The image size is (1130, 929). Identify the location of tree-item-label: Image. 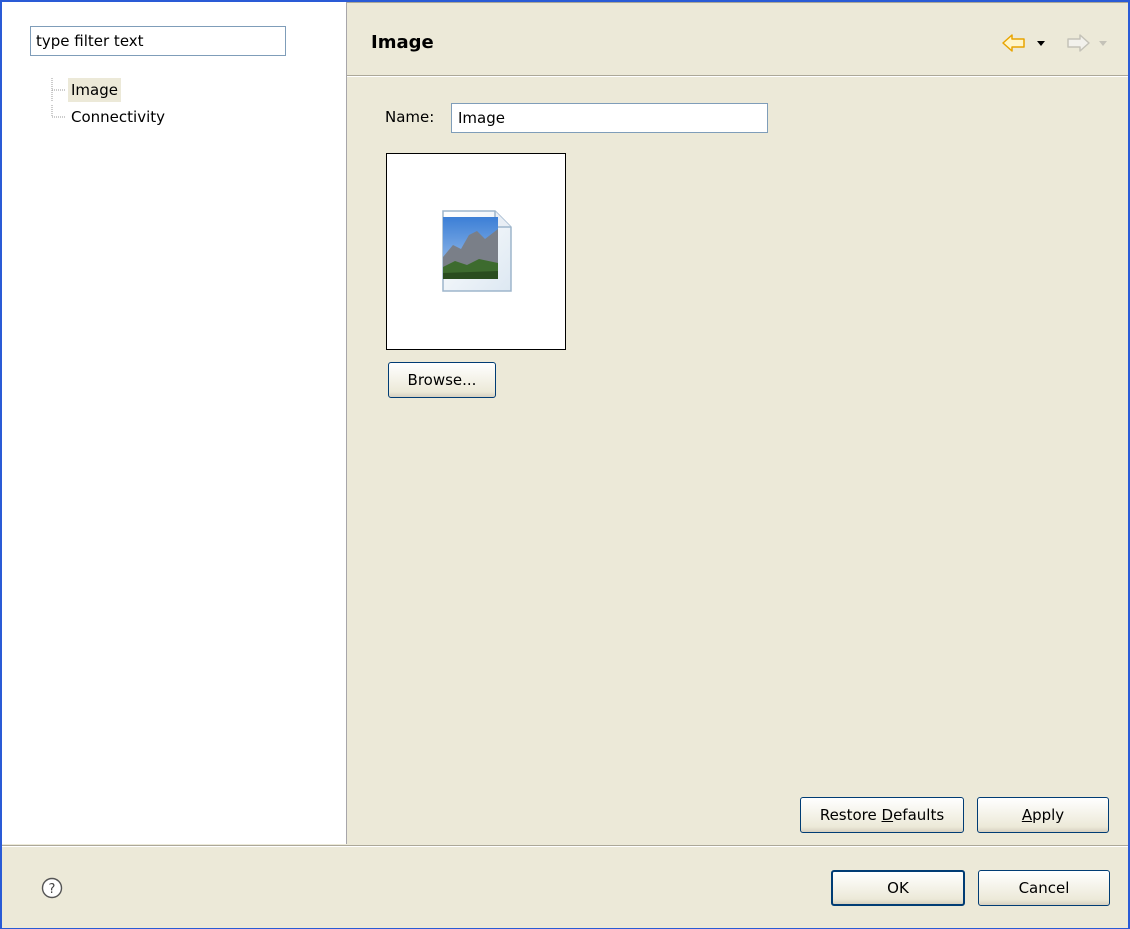
(94, 90).